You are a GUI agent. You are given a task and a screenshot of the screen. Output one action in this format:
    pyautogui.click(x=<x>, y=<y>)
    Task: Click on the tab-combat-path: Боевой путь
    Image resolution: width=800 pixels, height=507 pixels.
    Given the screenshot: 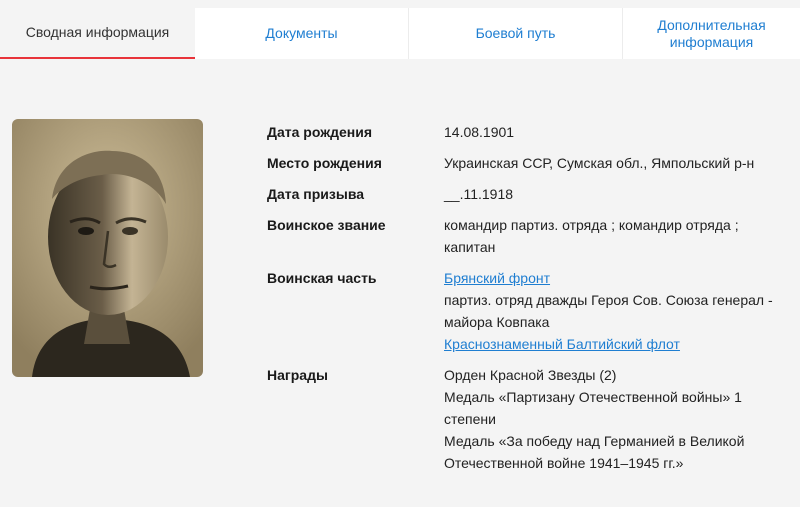 What is the action you would take?
    pyautogui.click(x=516, y=33)
    